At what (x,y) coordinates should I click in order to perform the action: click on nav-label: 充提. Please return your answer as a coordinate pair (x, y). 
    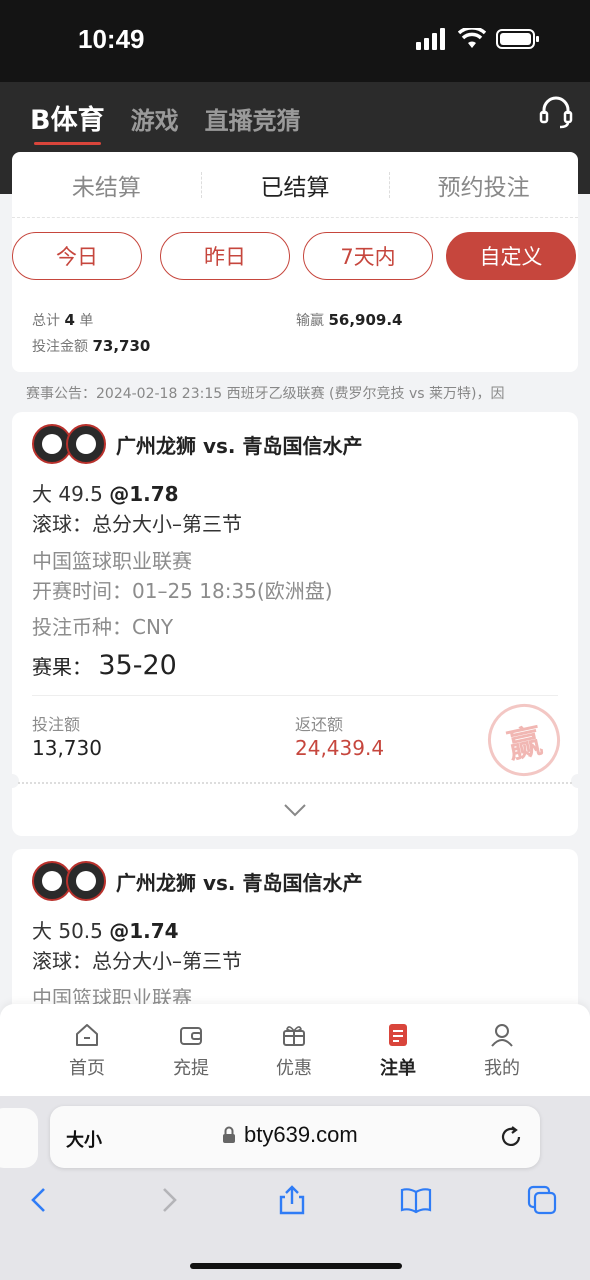
    Looking at the image, I should click on (191, 1068).